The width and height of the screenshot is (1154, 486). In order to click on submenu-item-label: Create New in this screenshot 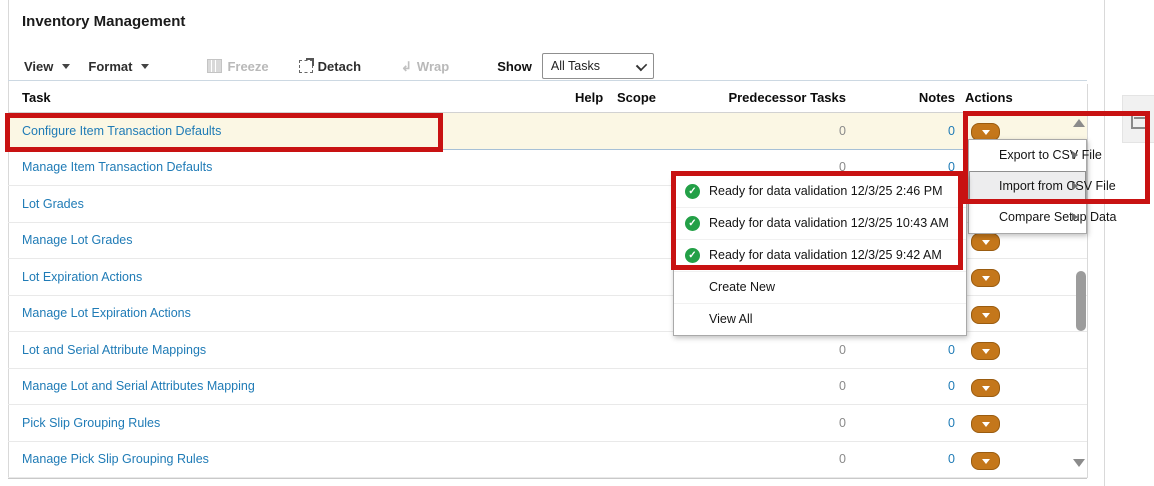, I will do `click(742, 287)`.